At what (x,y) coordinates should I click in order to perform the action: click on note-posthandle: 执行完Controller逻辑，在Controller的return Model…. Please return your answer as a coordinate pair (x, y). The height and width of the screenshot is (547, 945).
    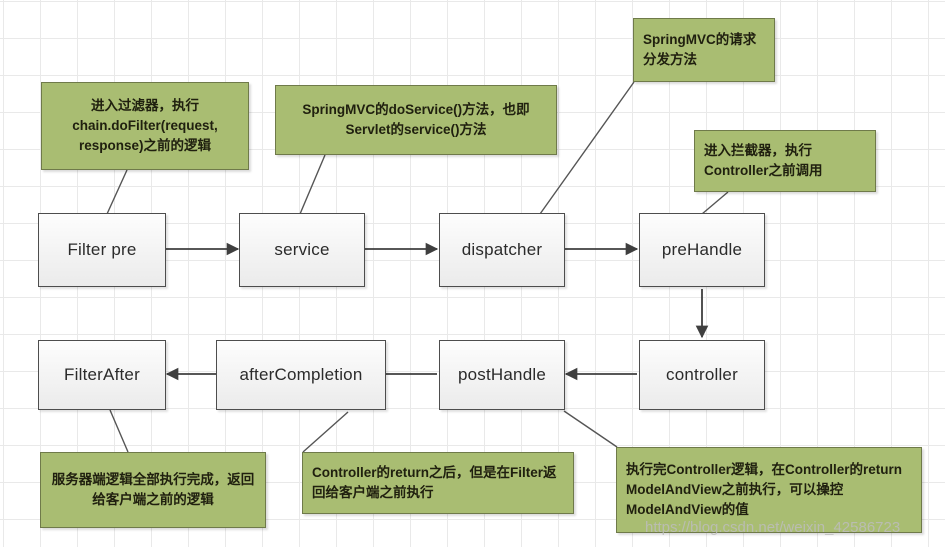
    Looking at the image, I should click on (769, 490).